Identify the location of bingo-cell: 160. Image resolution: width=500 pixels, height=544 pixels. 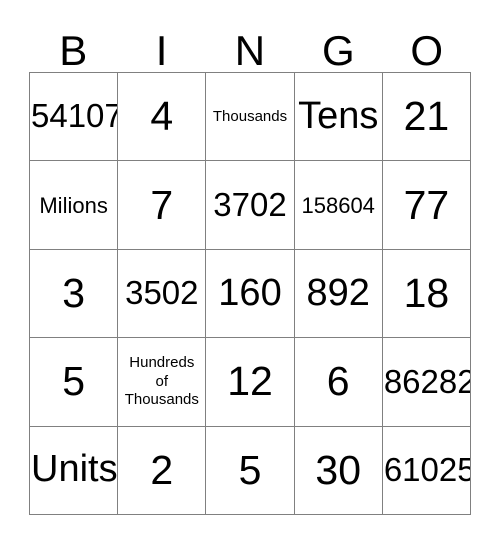
(250, 294).